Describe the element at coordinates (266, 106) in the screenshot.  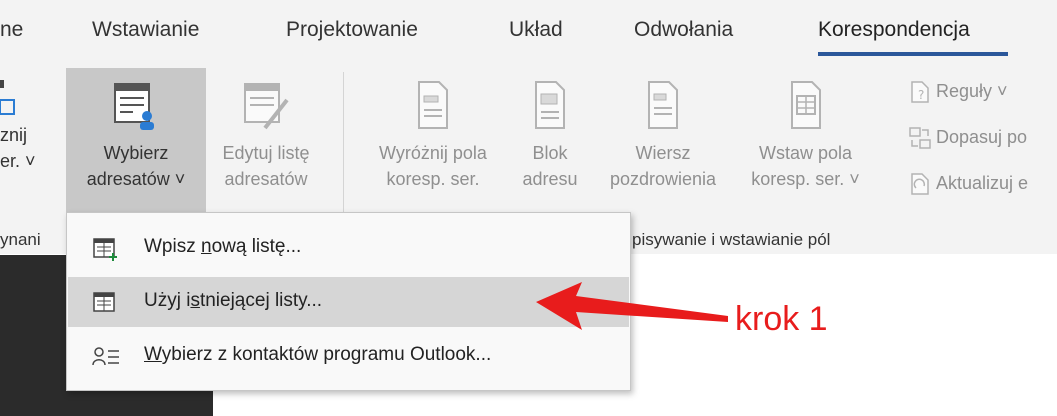
I see `edit-list-icon` at that location.